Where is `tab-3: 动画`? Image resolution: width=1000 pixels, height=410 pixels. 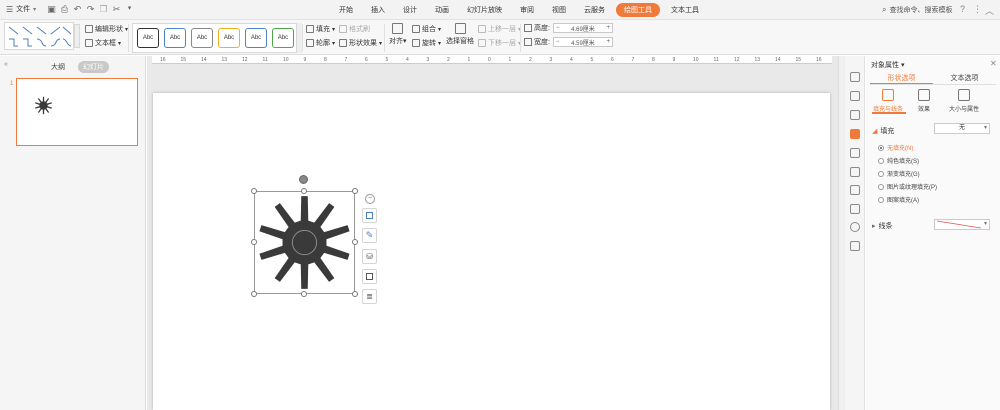 tab-3: 动画 is located at coordinates (442, 10).